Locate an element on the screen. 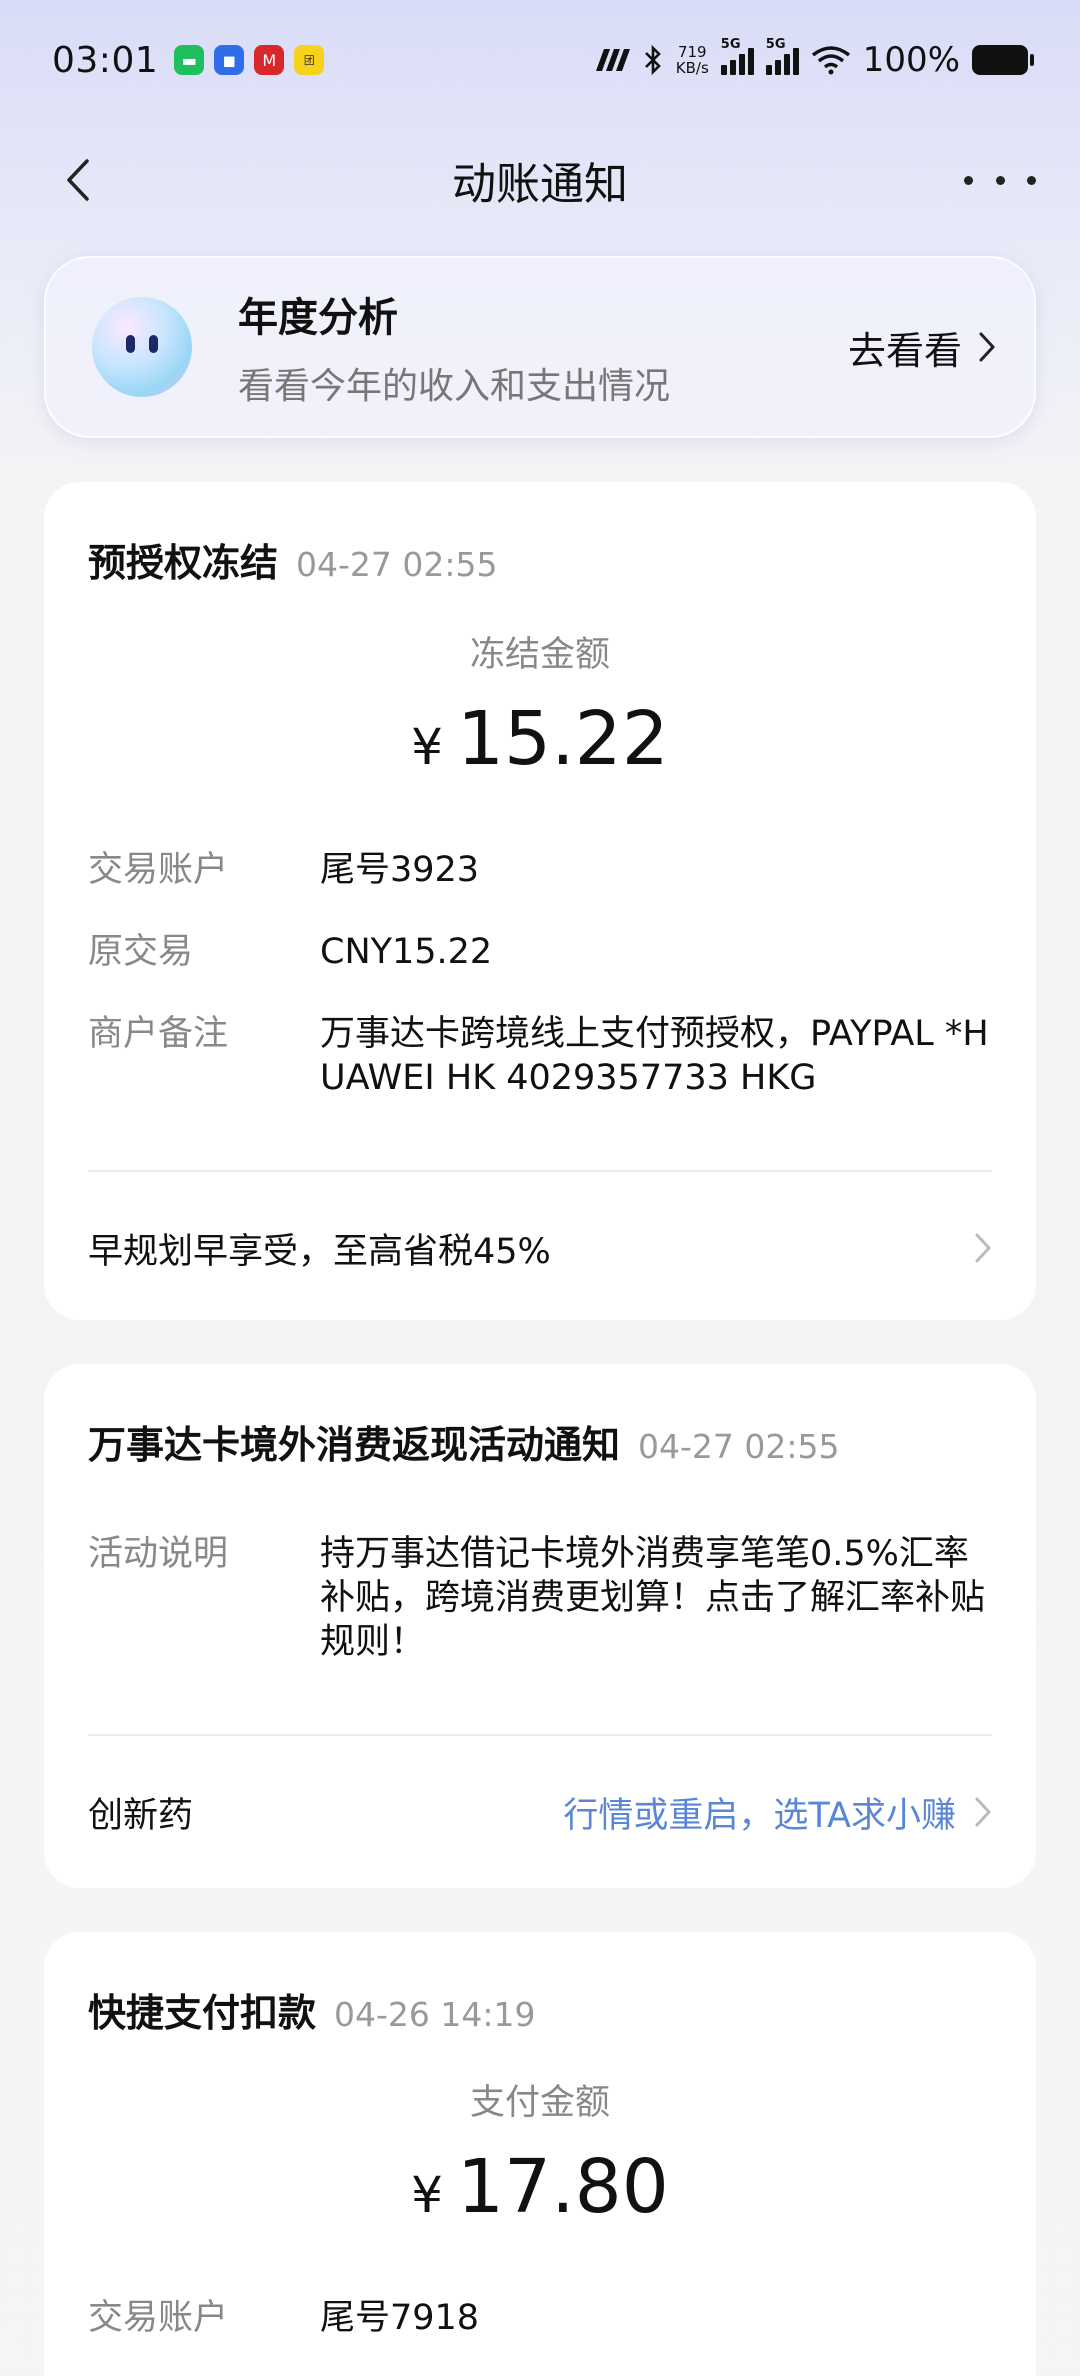 The height and width of the screenshot is (2376, 1080). detail-value: CNY15.22 is located at coordinates (406, 952).